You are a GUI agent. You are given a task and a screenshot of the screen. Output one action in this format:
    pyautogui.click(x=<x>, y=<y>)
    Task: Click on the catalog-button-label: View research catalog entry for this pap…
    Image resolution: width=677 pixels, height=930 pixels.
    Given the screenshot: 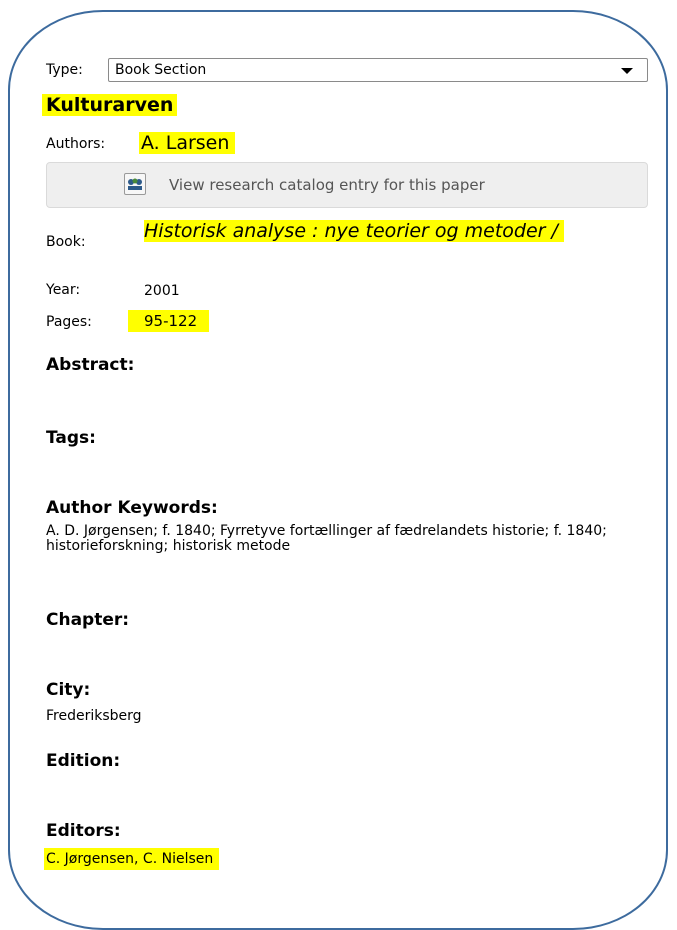 What is the action you would take?
    pyautogui.click(x=327, y=185)
    